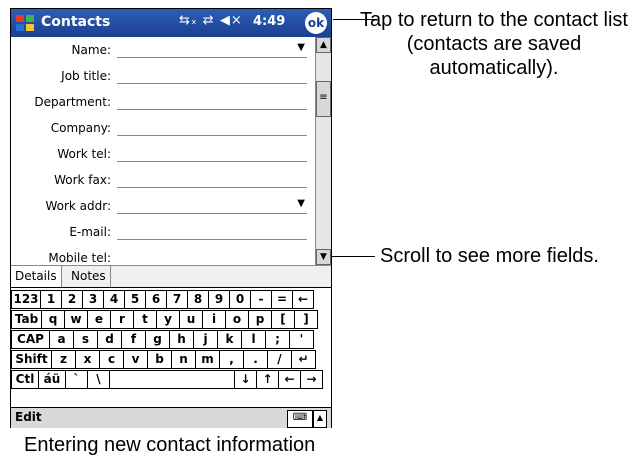 The image size is (632, 462). I want to click on key: h, so click(181, 339).